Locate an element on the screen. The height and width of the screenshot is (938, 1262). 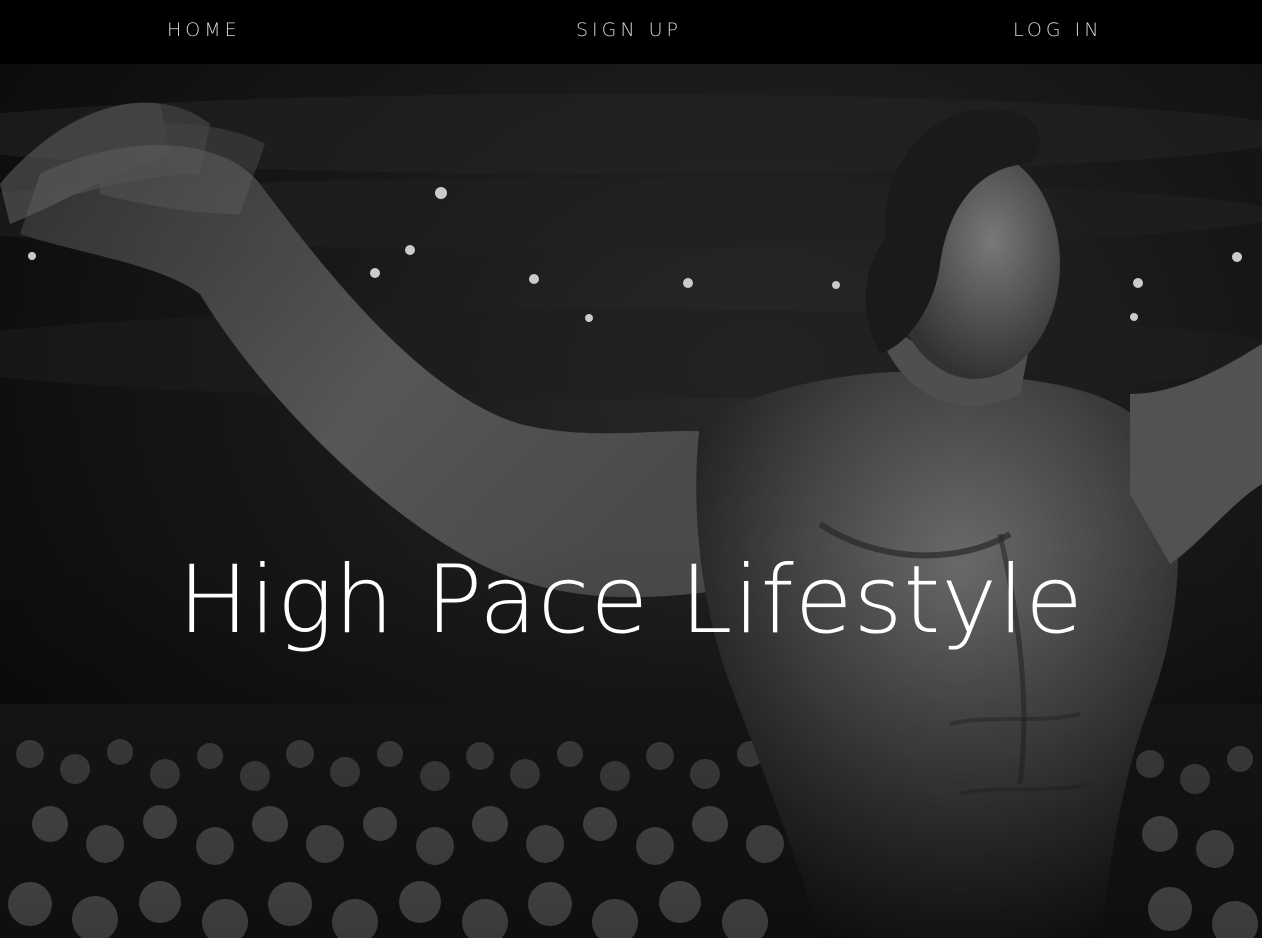
nav-link-home: HOME is located at coordinates (204, 30).